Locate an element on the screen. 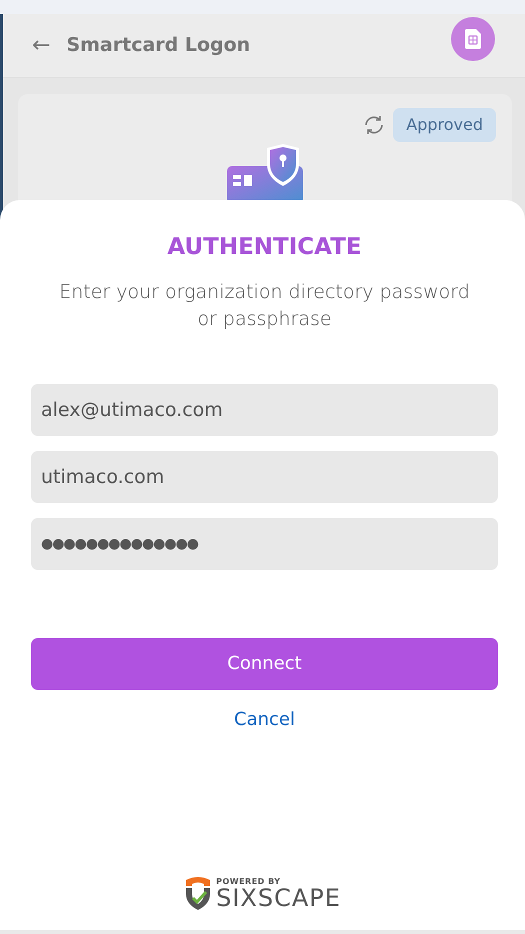 The image size is (525, 934). sim-card-icon is located at coordinates (473, 38).